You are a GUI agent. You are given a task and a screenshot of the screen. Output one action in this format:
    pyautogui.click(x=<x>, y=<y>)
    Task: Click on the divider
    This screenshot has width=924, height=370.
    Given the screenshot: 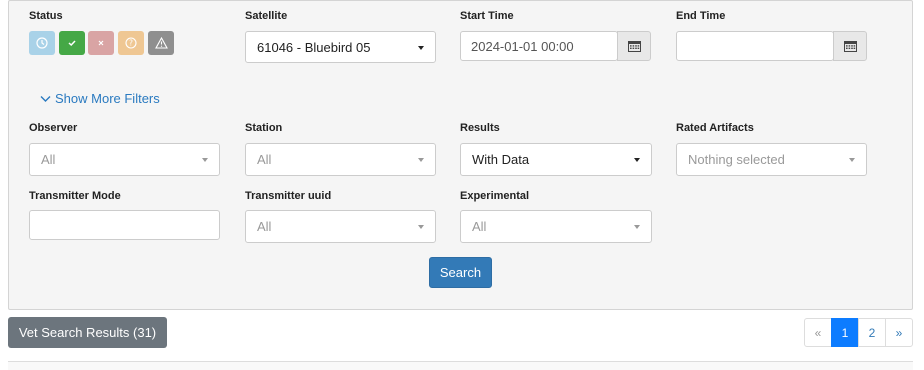 What is the action you would take?
    pyautogui.click(x=460, y=365)
    